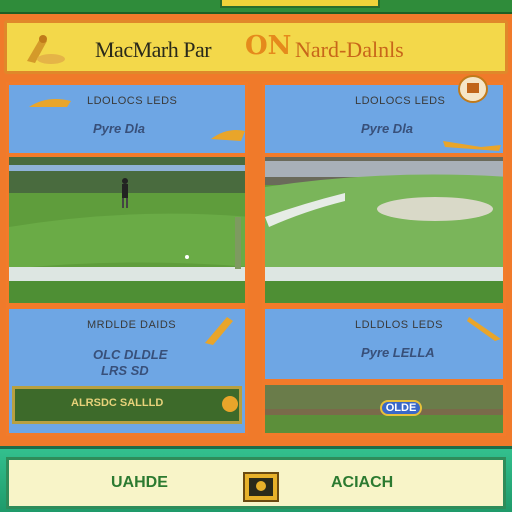 This screenshot has height=512, width=512. What do you see at coordinates (398, 352) in the screenshot?
I see `panel-subtitle: Pyre LELLA` at bounding box center [398, 352].